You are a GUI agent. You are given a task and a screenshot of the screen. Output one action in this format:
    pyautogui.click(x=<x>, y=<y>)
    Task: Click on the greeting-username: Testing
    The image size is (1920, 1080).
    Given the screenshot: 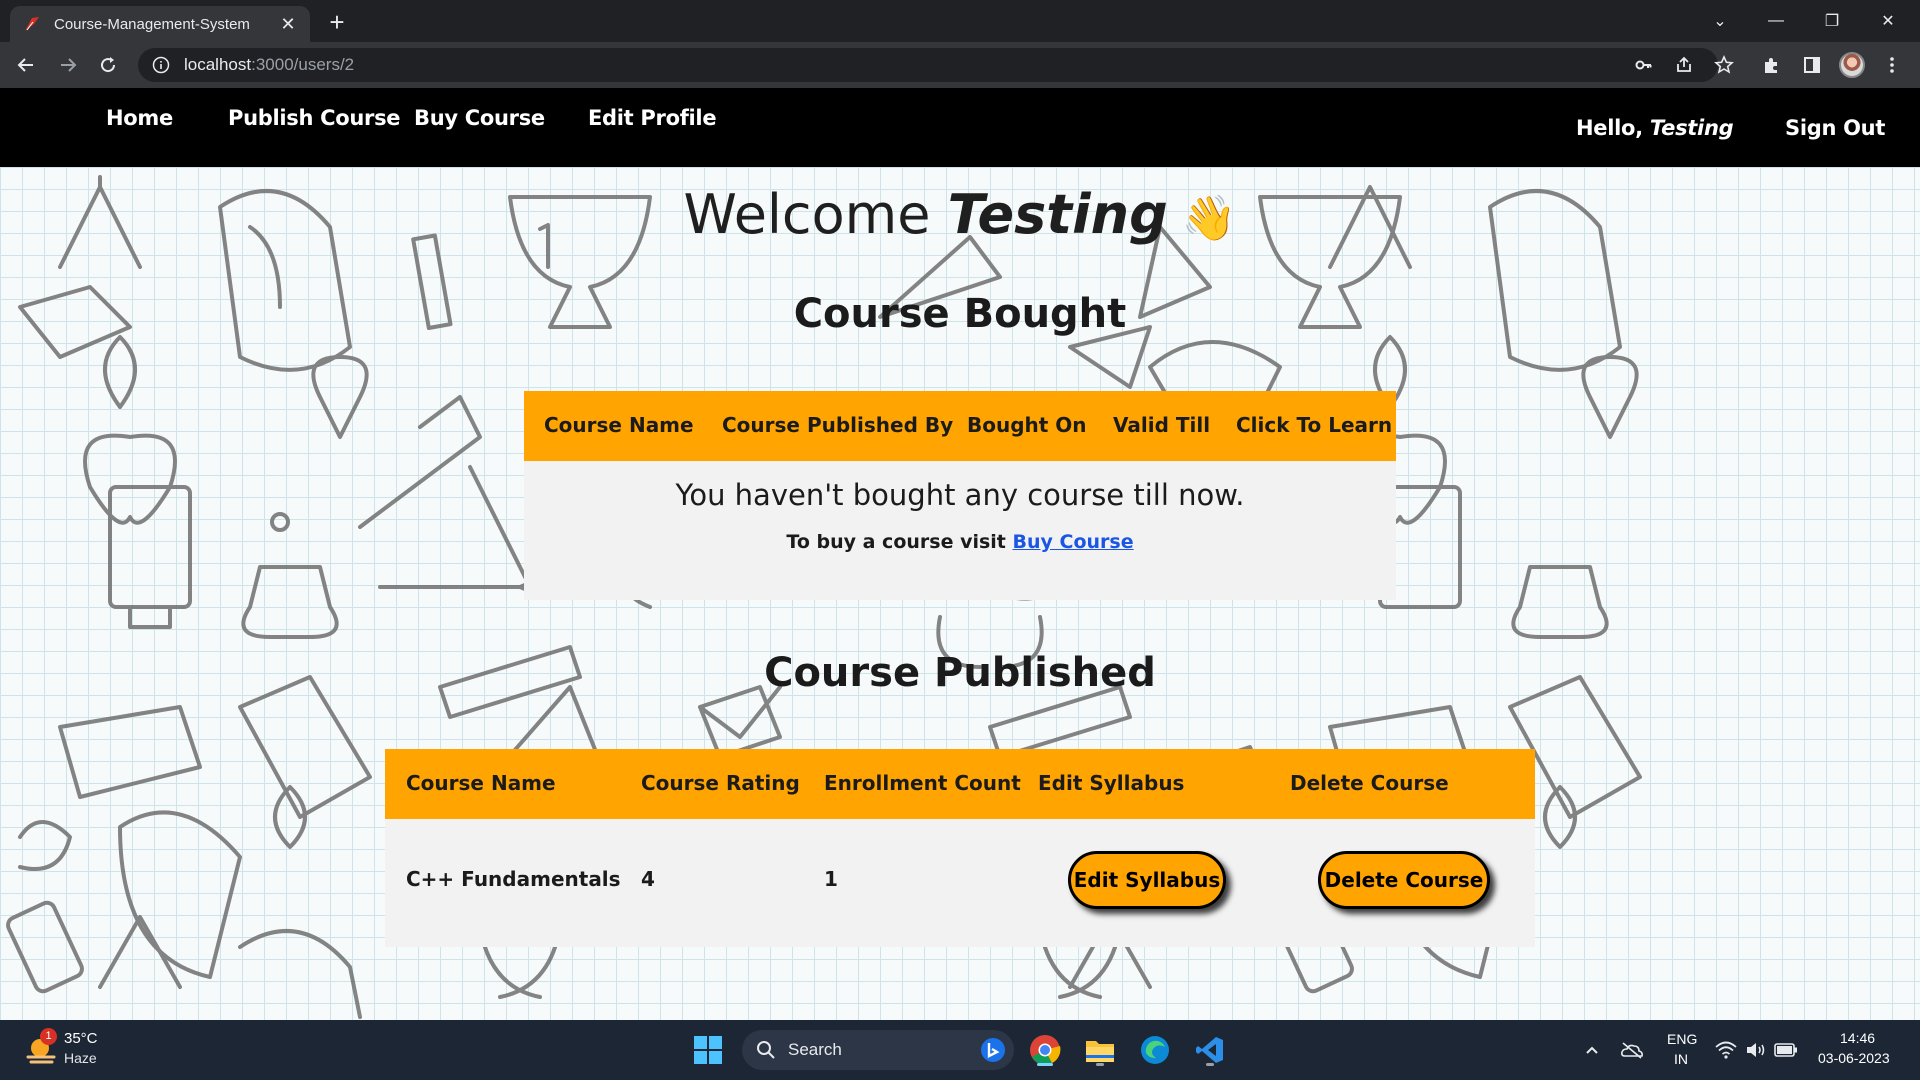 What is the action you would take?
    pyautogui.click(x=1691, y=128)
    